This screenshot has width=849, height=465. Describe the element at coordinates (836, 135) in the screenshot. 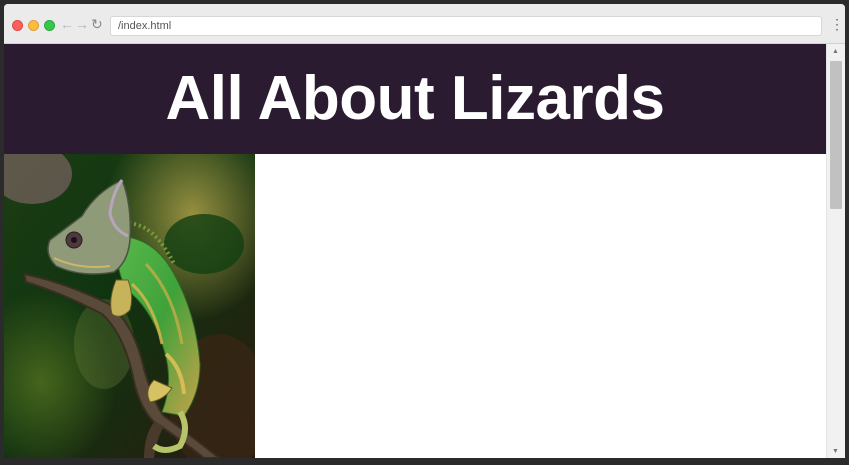

I see `scrollbar-thumb` at that location.